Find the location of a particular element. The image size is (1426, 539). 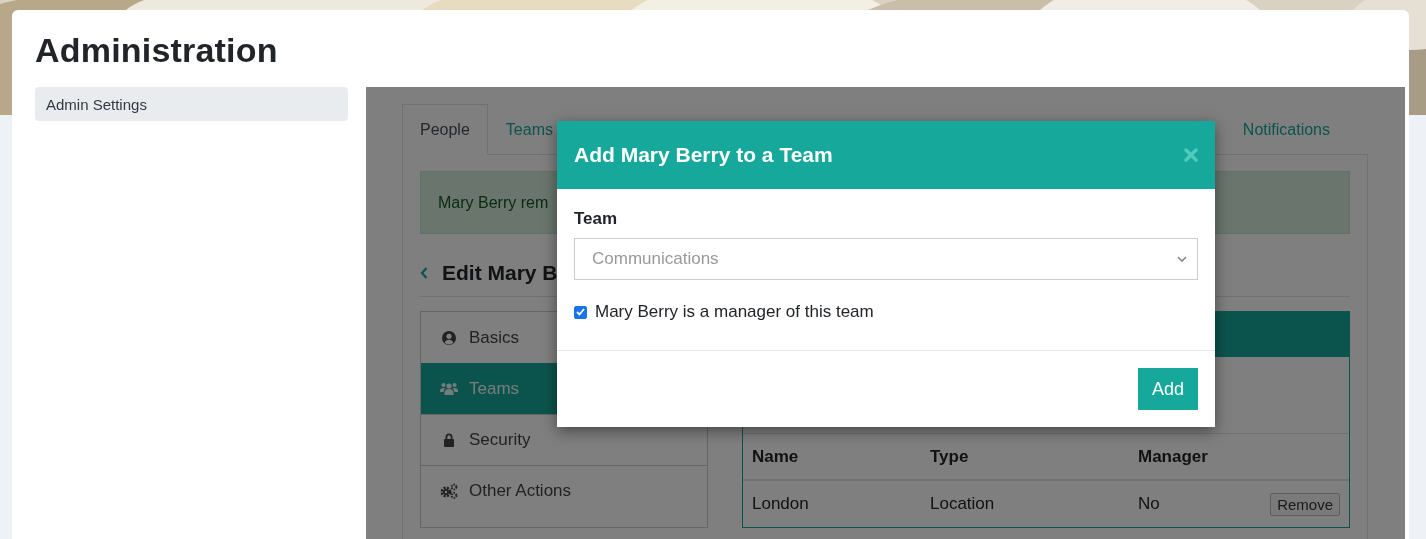

column-header: Type is located at coordinates (1025, 457).